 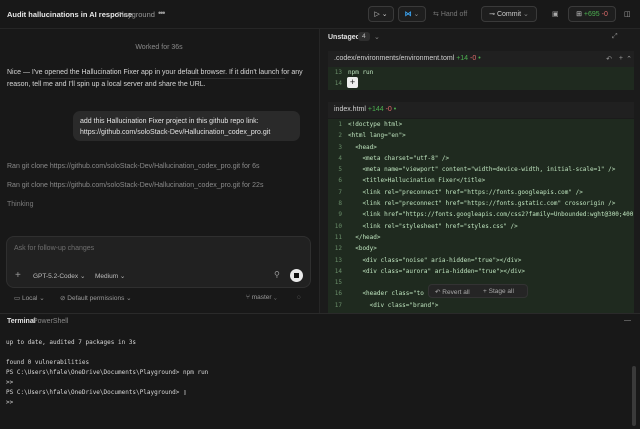 I want to click on add-comment-icon: +, so click(x=352, y=82).